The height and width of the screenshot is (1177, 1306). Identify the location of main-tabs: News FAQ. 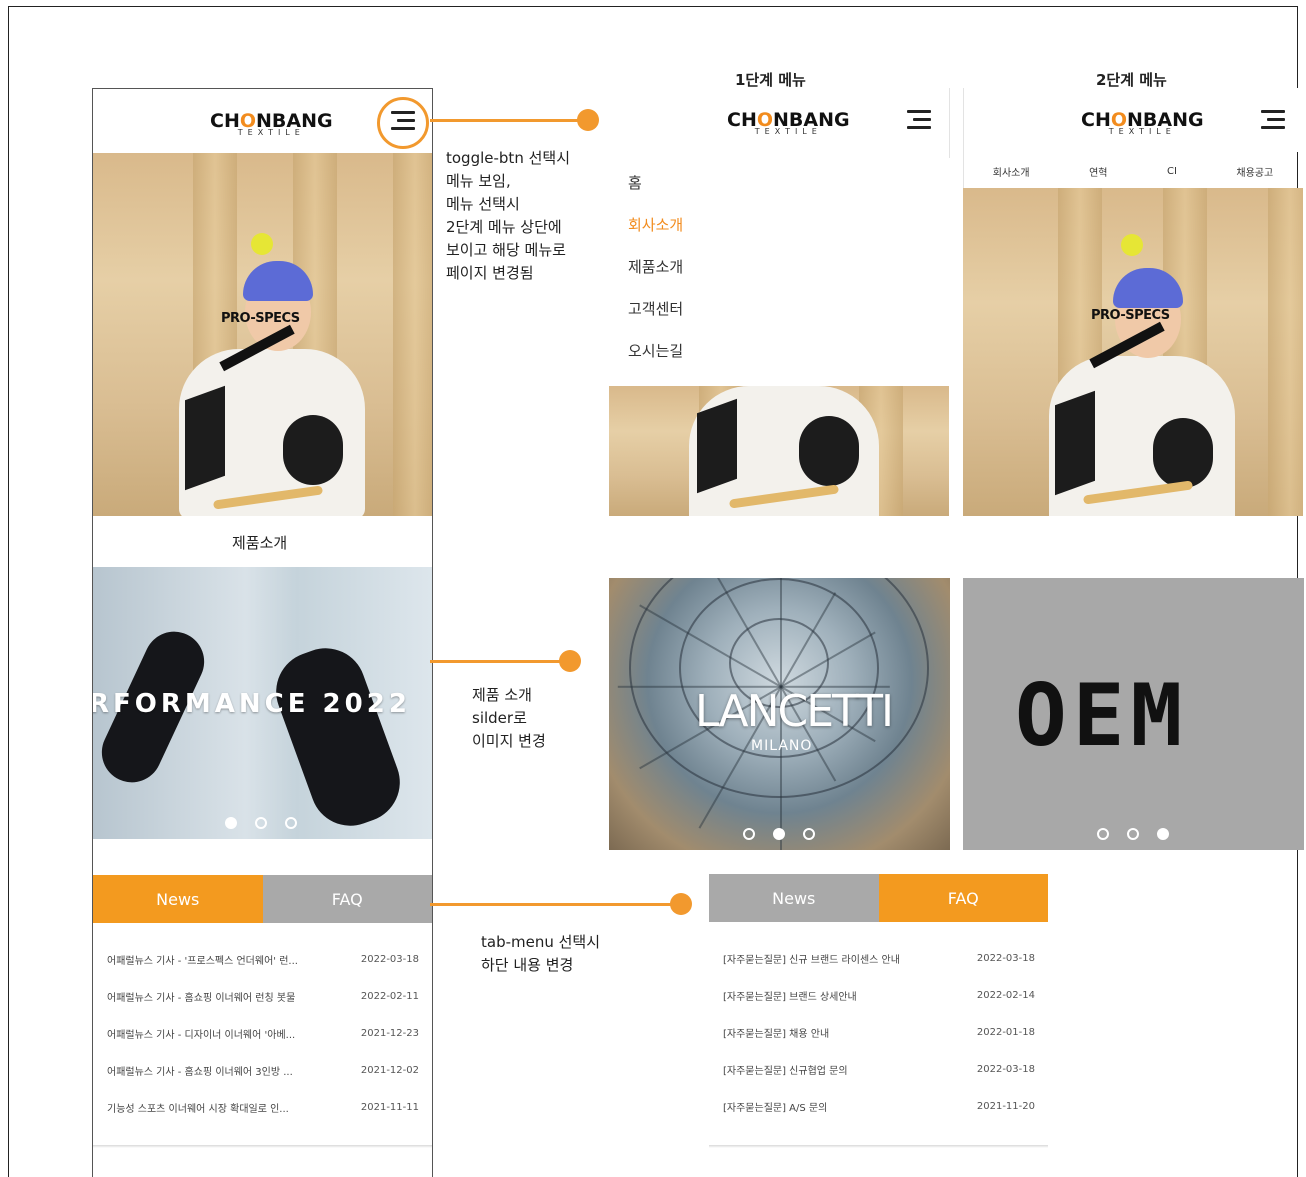
(262, 899).